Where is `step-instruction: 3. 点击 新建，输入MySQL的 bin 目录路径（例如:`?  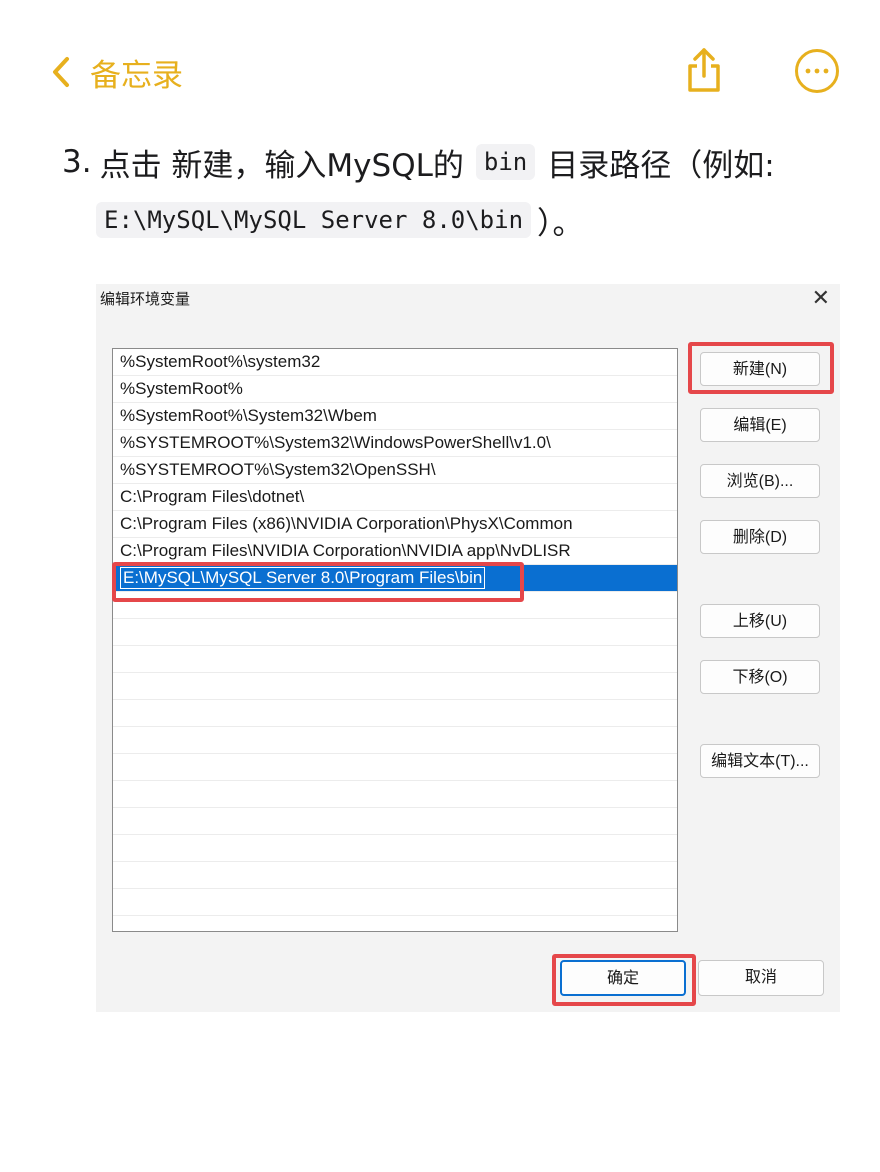
step-instruction: 3. 点击 新建，输入MySQL的 bin 目录路径（例如: is located at coordinates (418, 162).